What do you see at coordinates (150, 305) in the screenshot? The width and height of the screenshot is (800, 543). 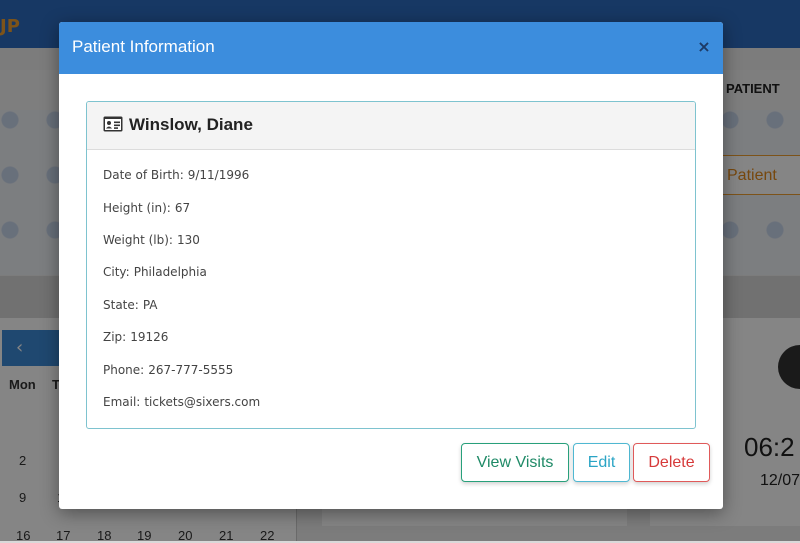 I see `field-value: PA` at bounding box center [150, 305].